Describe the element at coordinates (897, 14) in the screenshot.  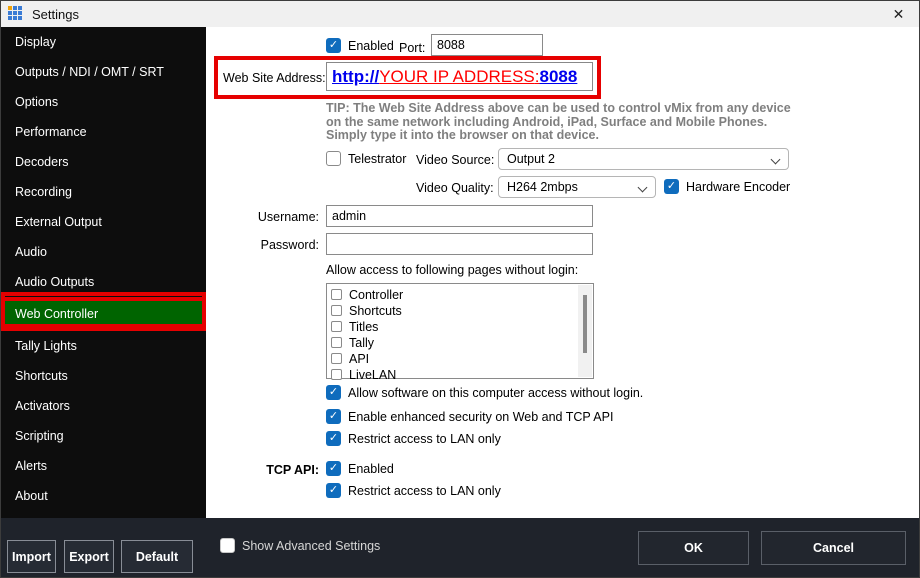
I see `close-icon: ✕` at that location.